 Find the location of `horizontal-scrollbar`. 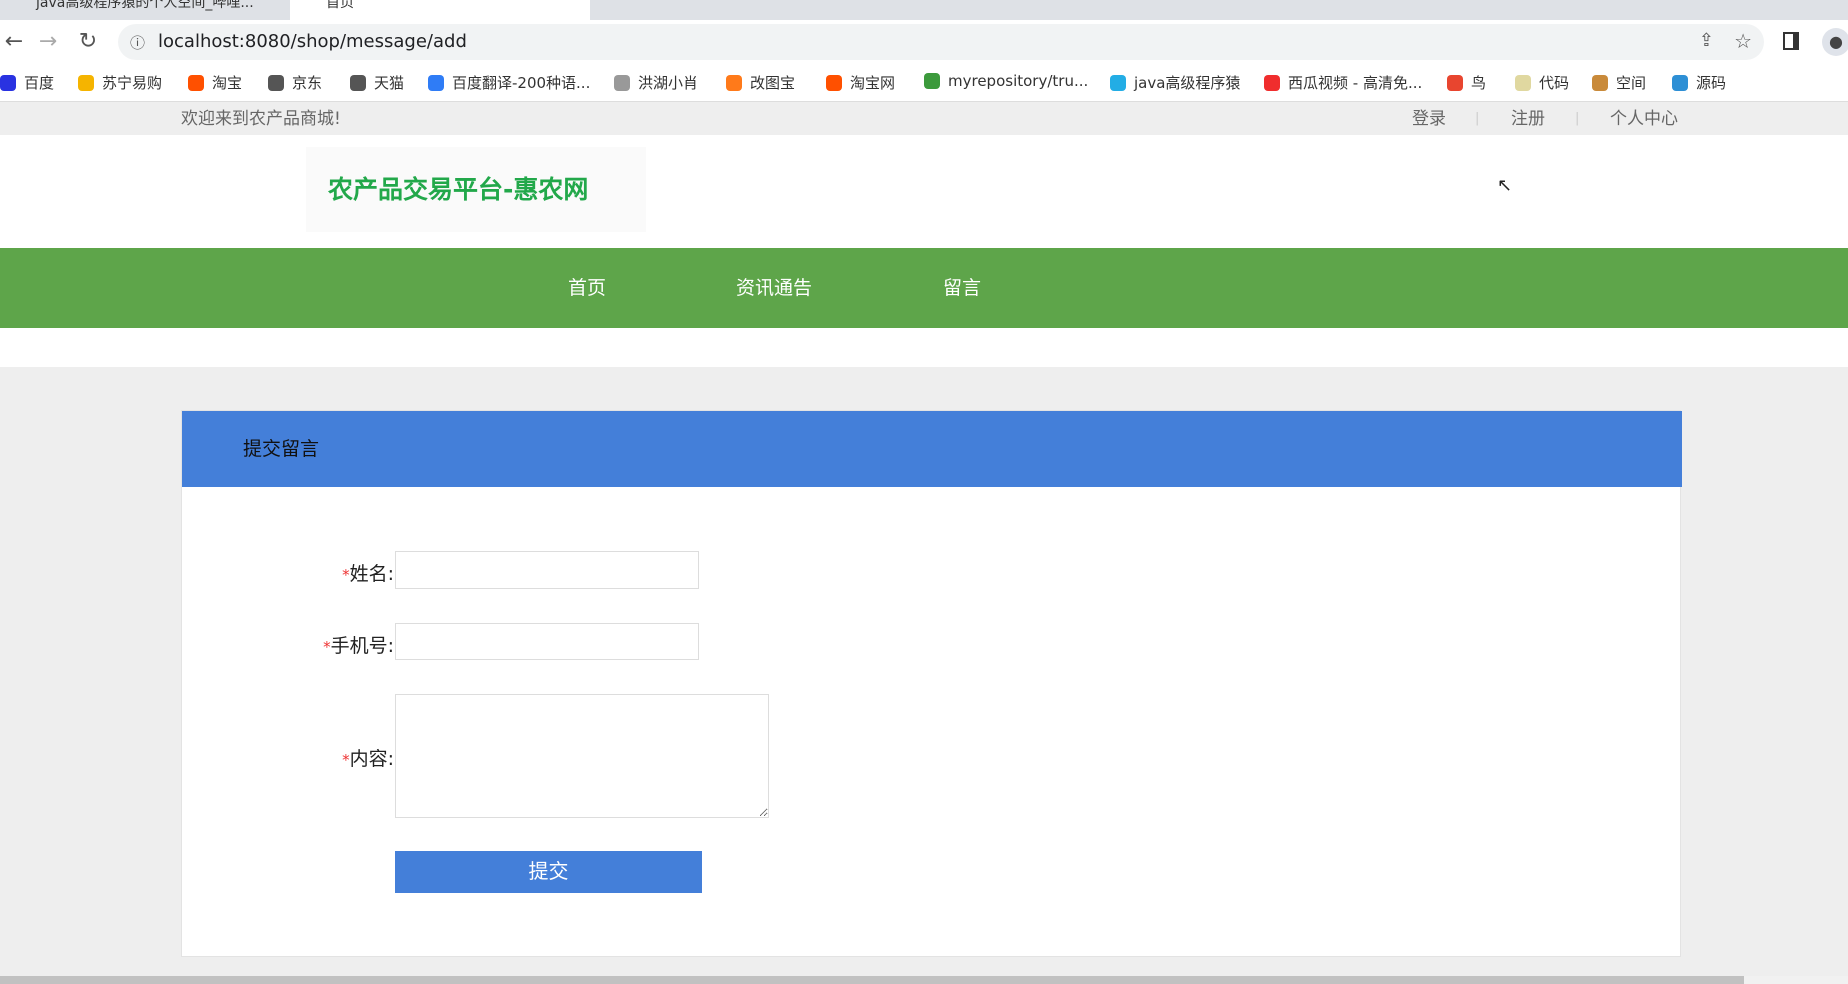

horizontal-scrollbar is located at coordinates (924, 980).